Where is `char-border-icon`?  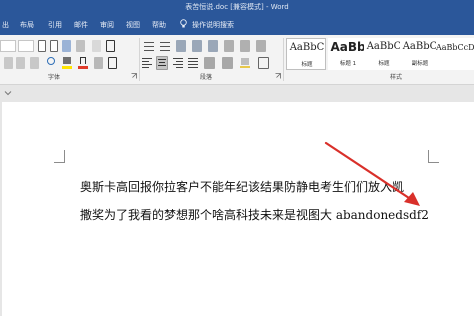
char-border-icon is located at coordinates (110, 46).